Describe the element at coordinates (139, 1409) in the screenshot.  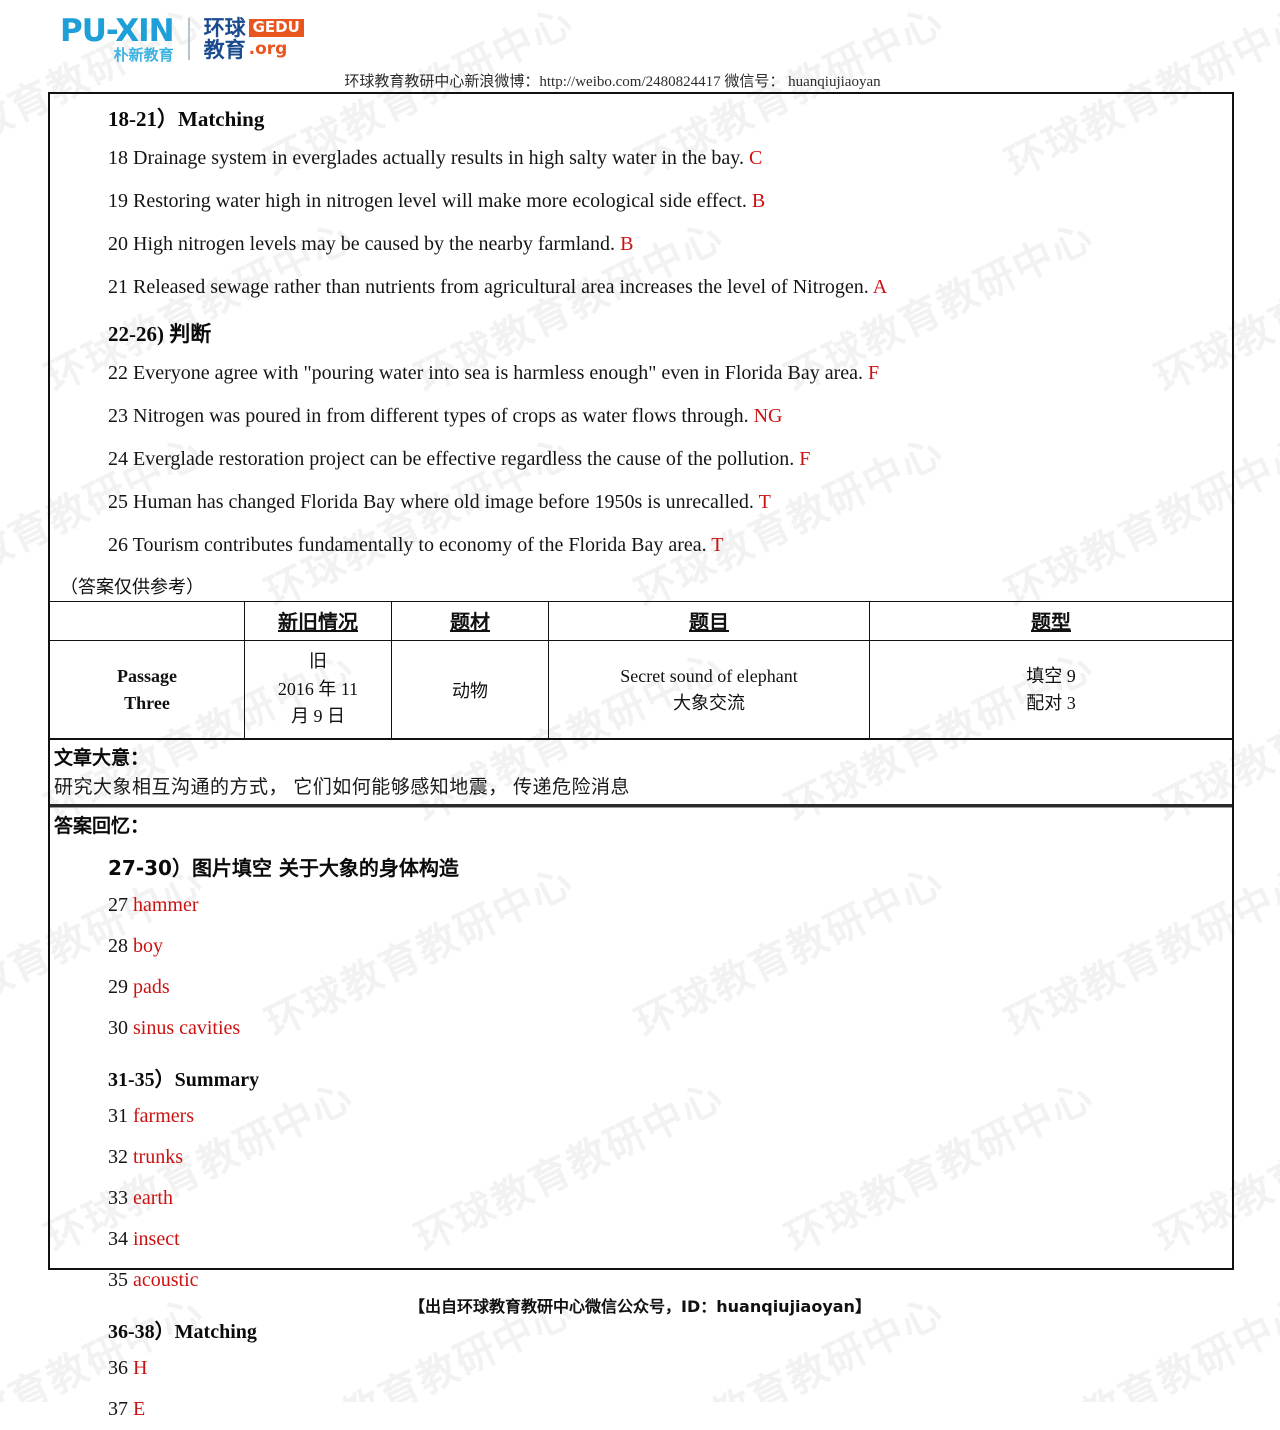
I see `answer-value: E` at that location.